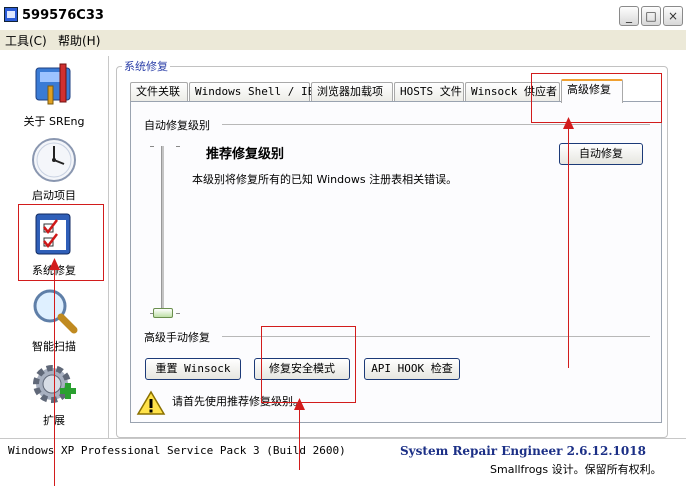 The width and height of the screenshot is (686, 488). What do you see at coordinates (308, 364) in the screenshot?
I see `annotation-box-safe-mode` at bounding box center [308, 364].